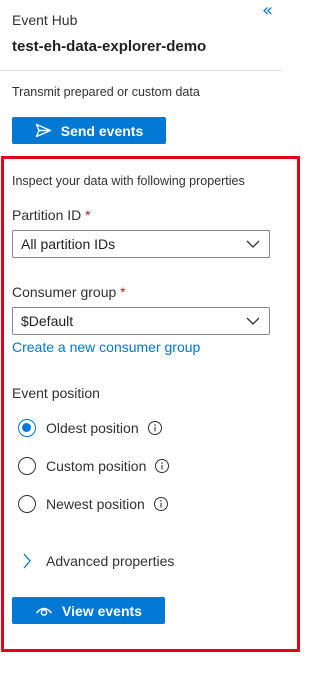 The image size is (320, 675). Describe the element at coordinates (47, 215) in the screenshot. I see `partition-id-label-text: Partition ID` at that location.